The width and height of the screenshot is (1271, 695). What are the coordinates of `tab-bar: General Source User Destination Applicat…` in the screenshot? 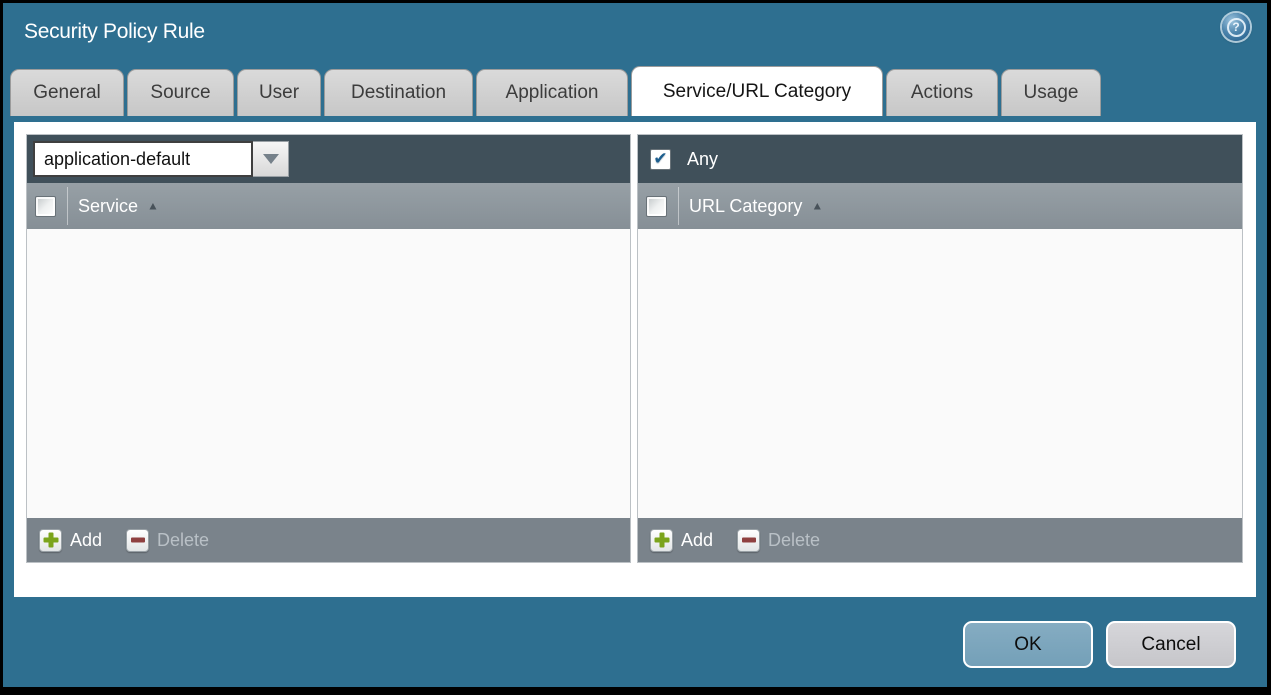 It's located at (635, 91).